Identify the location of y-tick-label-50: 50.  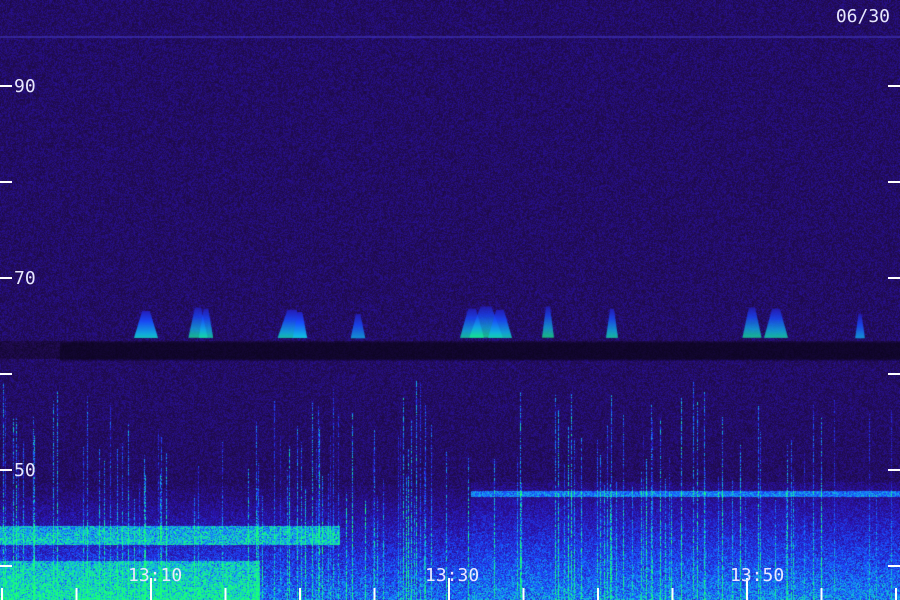
(25, 470).